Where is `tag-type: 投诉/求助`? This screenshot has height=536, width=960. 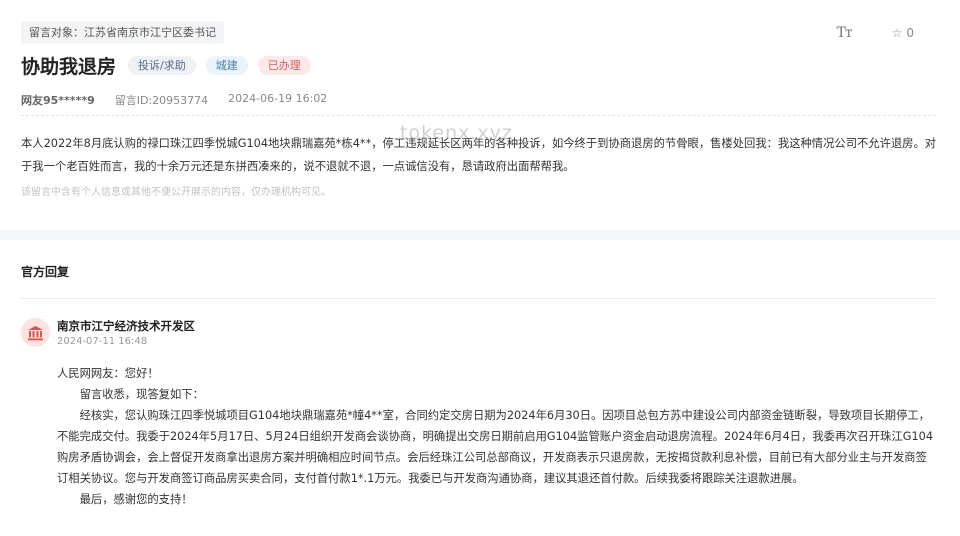
tag-type: 投诉/求助 is located at coordinates (162, 65).